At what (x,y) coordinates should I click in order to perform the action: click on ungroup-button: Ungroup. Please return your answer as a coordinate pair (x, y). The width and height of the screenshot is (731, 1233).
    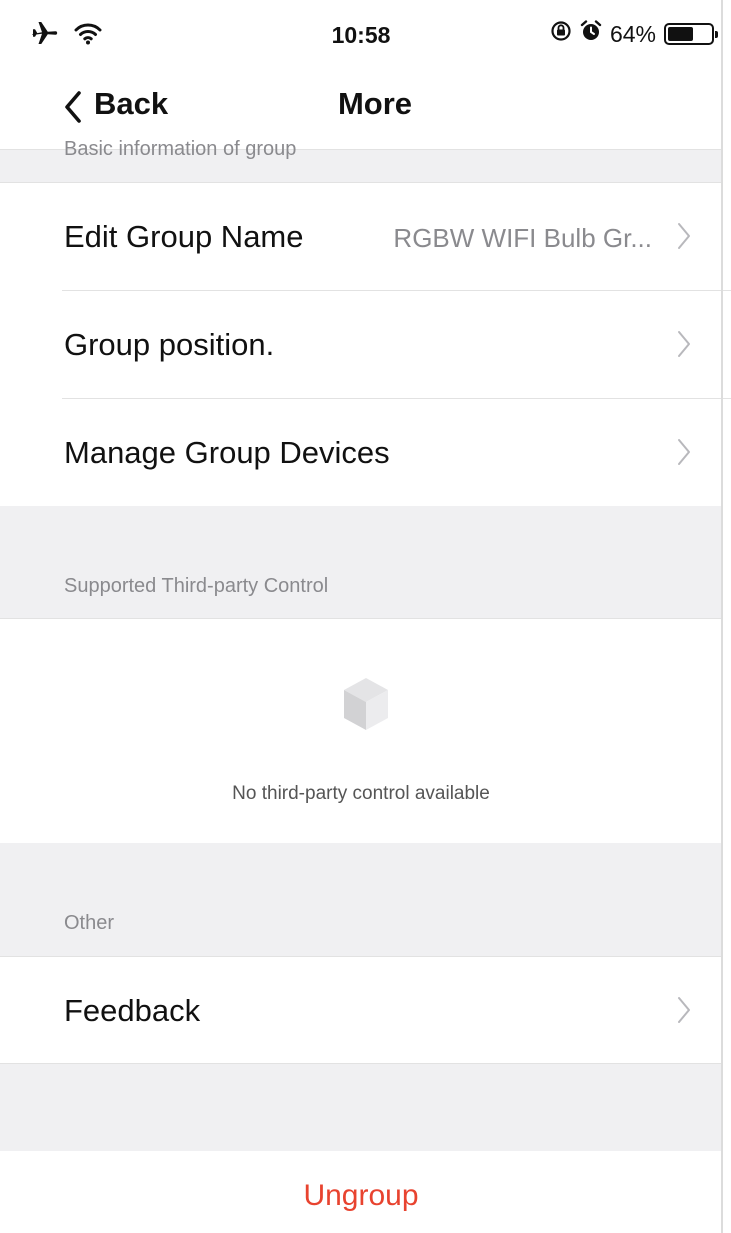
    Looking at the image, I should click on (361, 1192).